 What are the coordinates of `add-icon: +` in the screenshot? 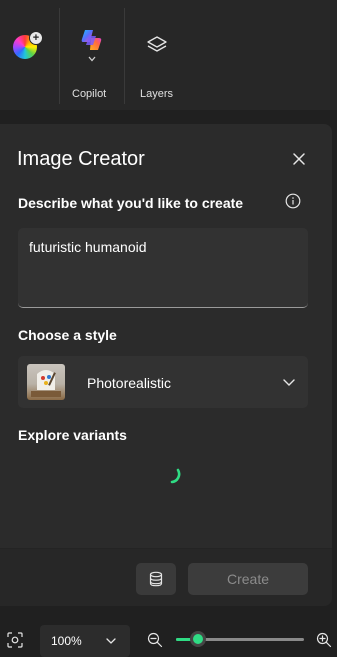 It's located at (36, 38).